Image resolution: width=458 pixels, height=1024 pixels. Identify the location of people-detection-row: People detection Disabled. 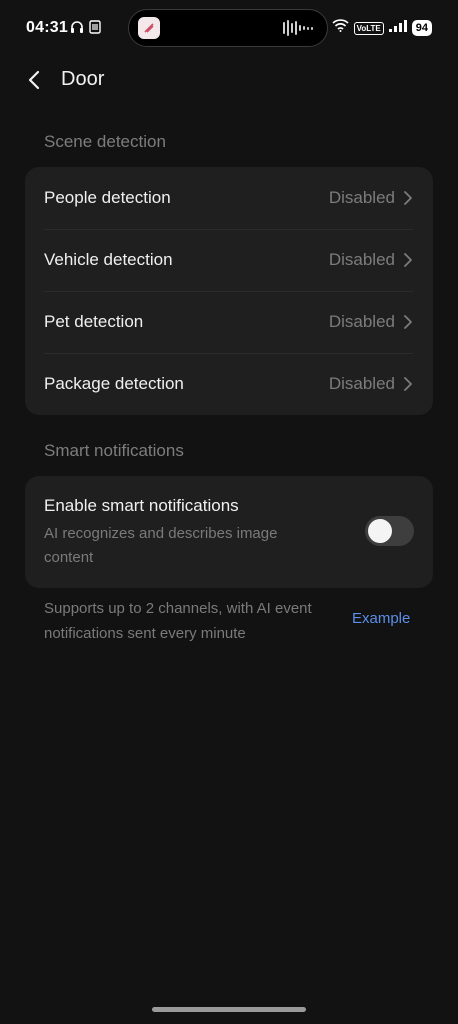
(229, 198).